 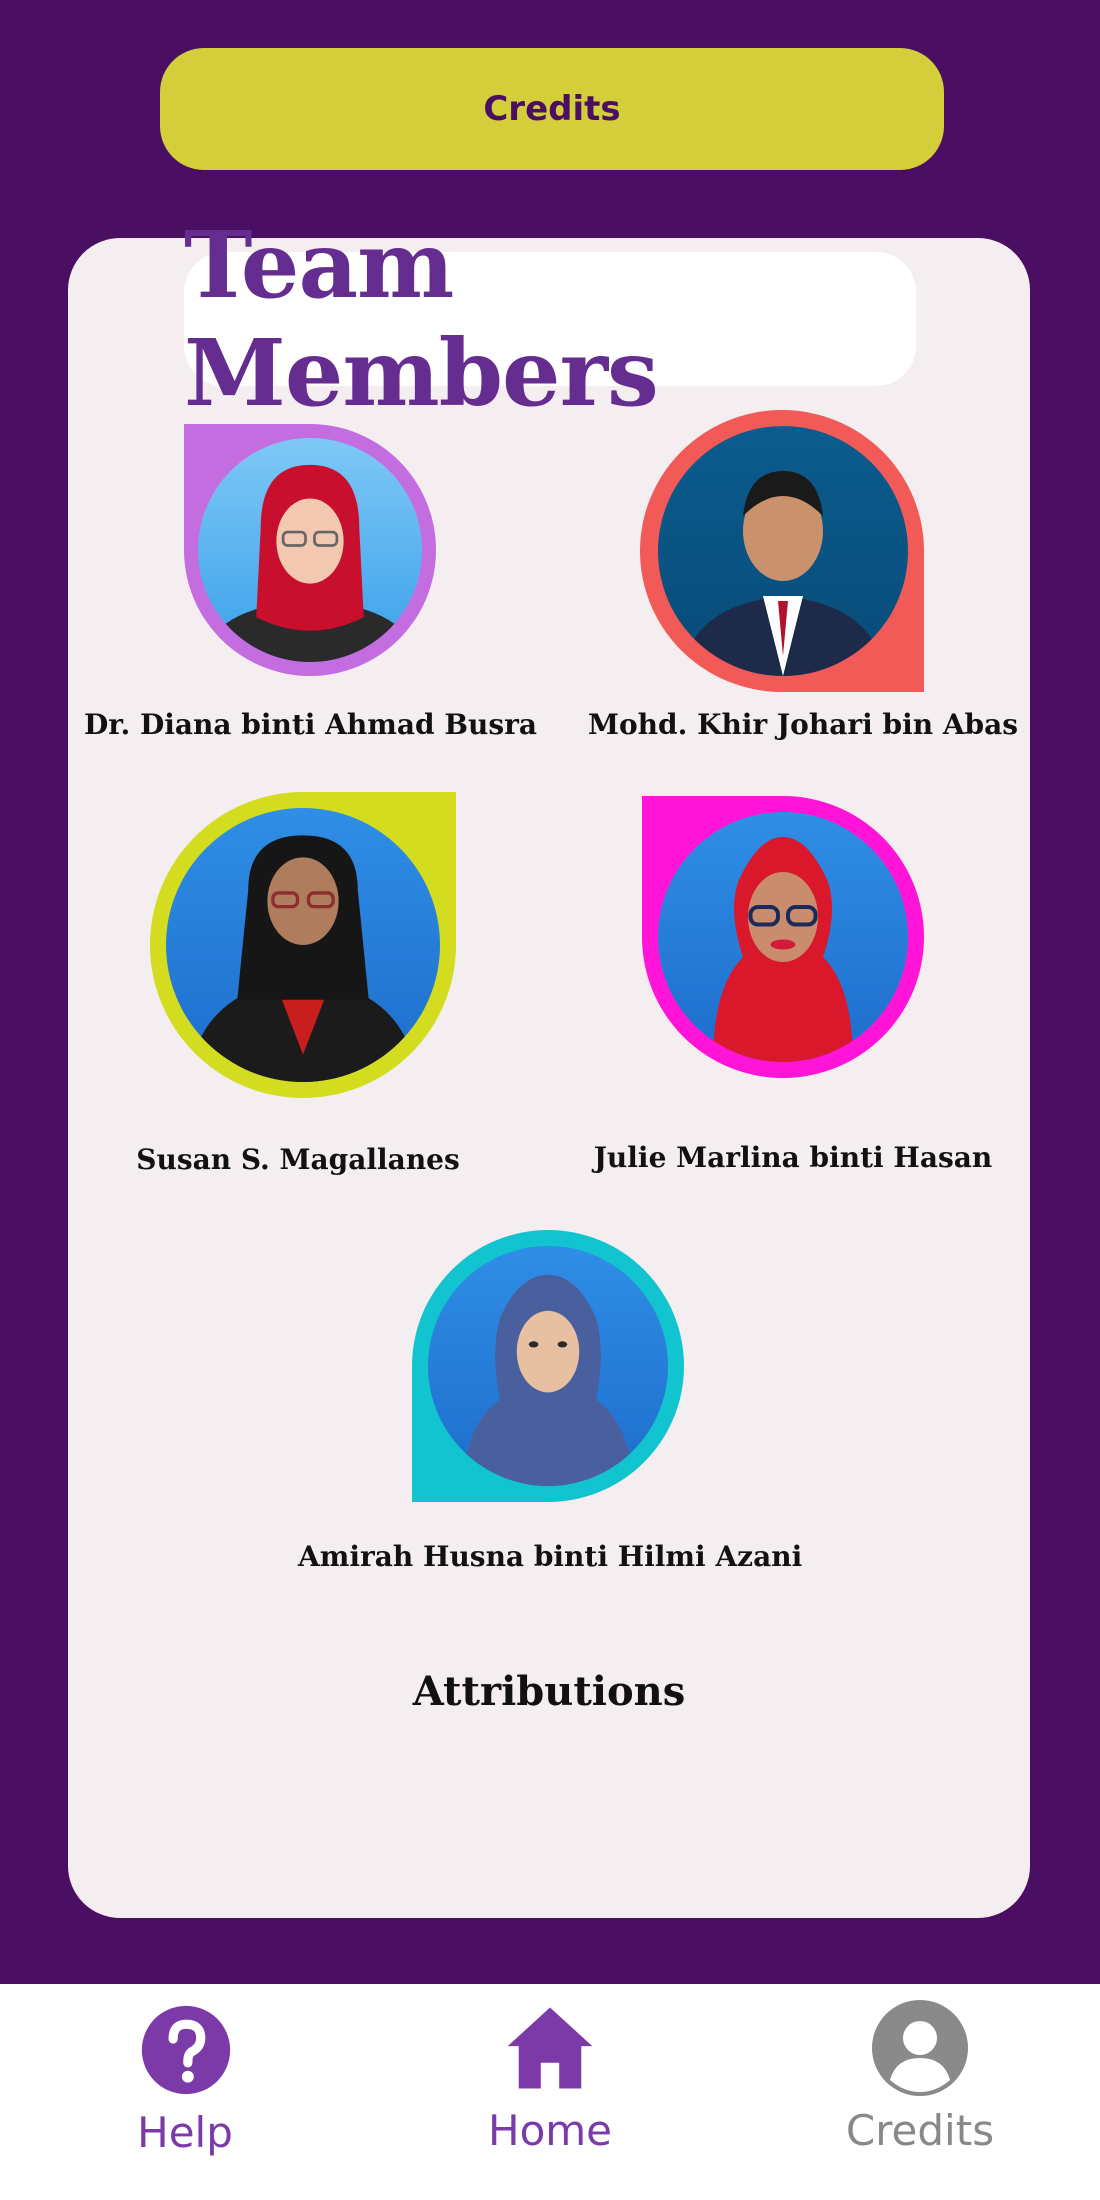 I want to click on nav-credits-label: Credits, so click(x=920, y=2130).